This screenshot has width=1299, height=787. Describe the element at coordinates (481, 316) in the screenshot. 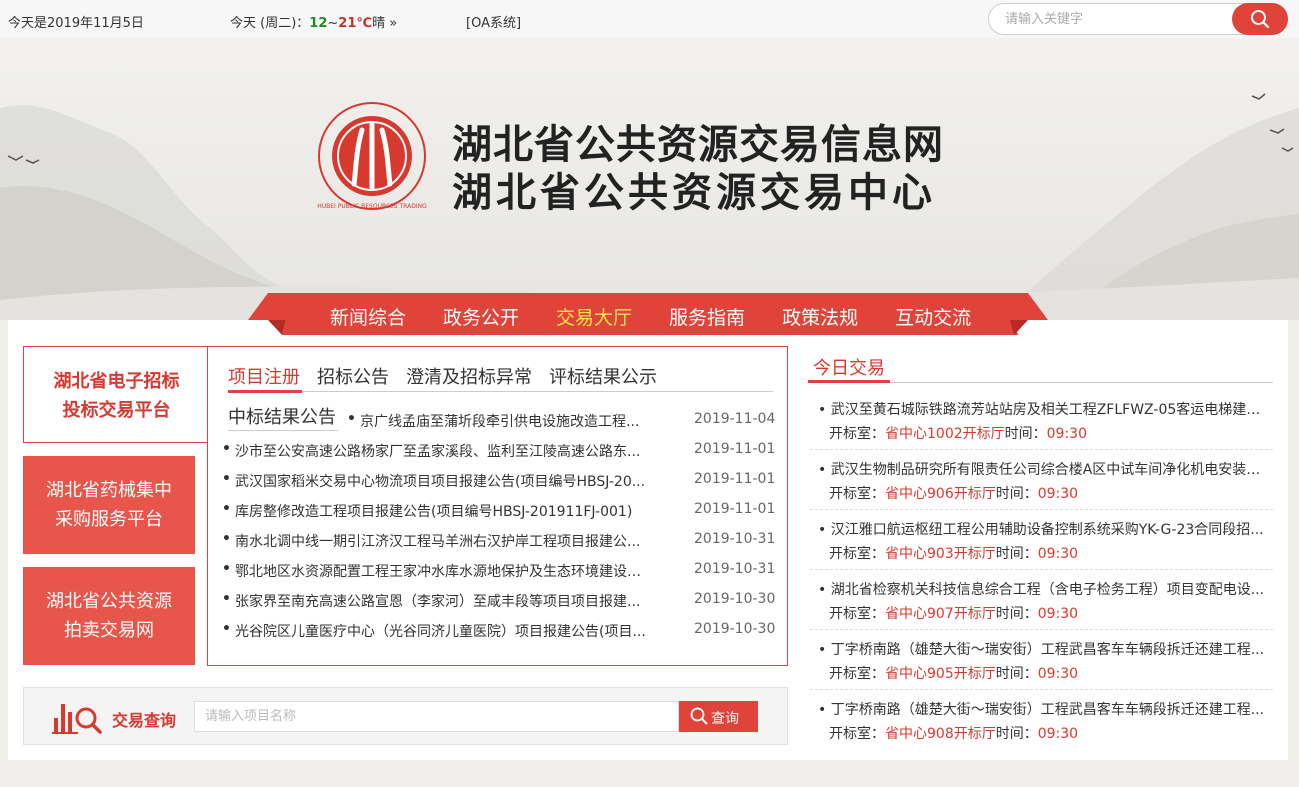

I see `nav-item-government: 政务公开` at that location.